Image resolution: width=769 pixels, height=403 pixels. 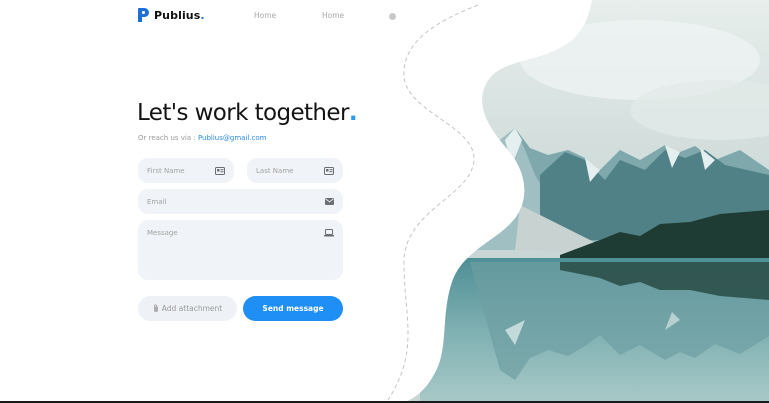 I want to click on add-attachment-button: Add attachment, so click(x=187, y=308).